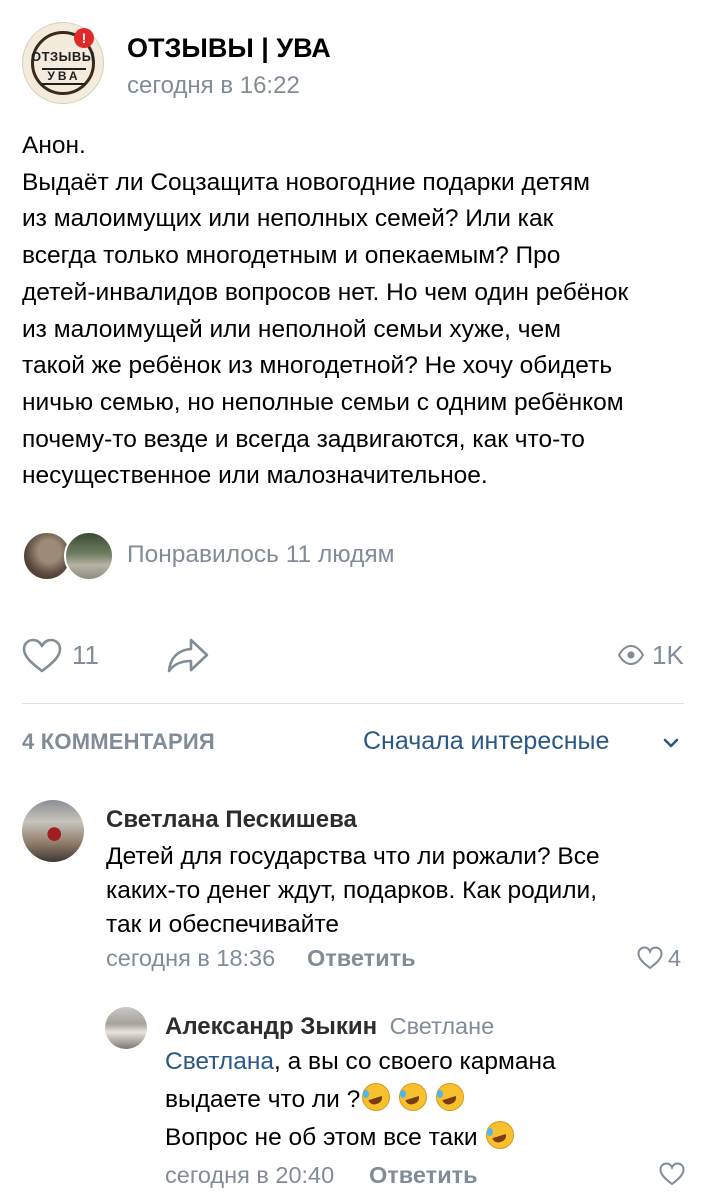 This screenshot has height=1202, width=704. What do you see at coordinates (231, 820) in the screenshot?
I see `comment-author: Светлана Пескишева` at bounding box center [231, 820].